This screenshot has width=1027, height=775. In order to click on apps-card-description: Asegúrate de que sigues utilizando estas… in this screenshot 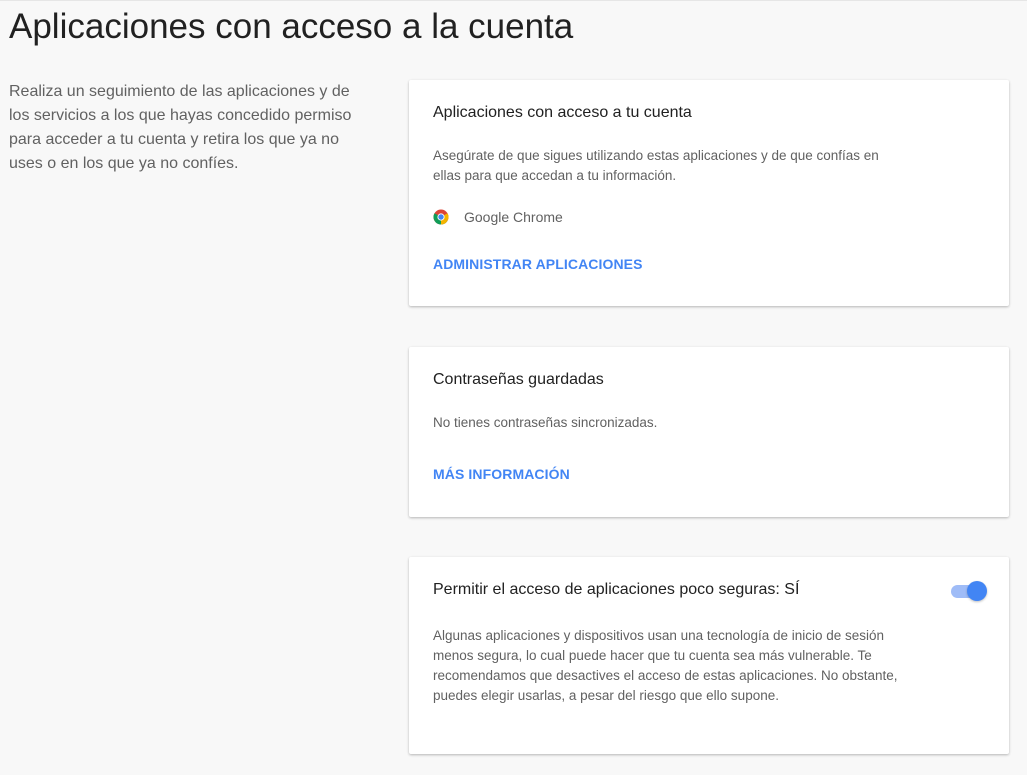, I will do `click(656, 165)`.